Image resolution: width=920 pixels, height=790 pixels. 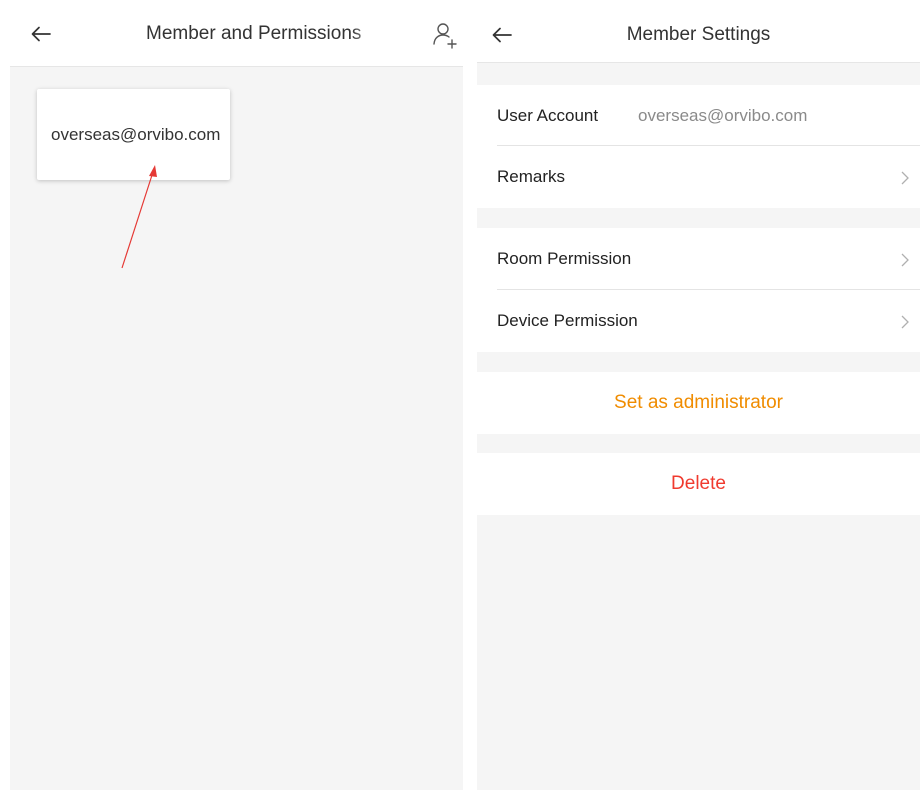 I want to click on back-button, so click(x=41, y=34).